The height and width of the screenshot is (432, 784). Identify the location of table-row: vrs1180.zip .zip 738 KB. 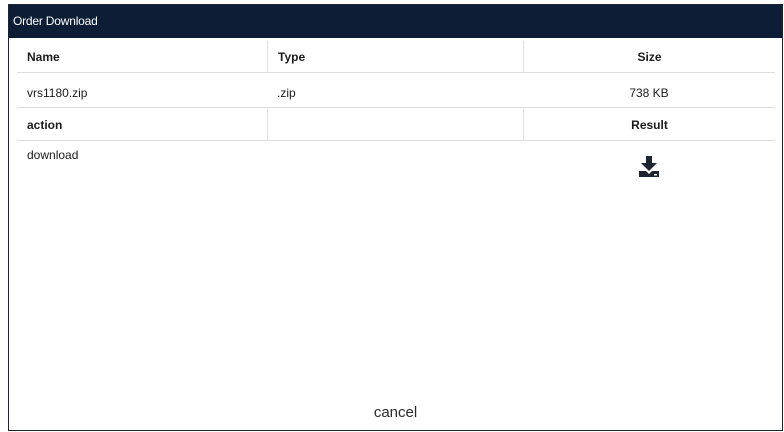
(396, 92).